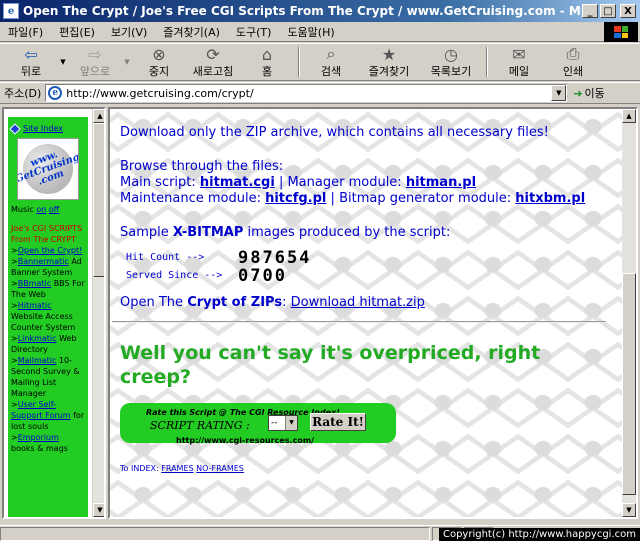 This screenshot has width=640, height=541. I want to click on music-off-link: off, so click(54, 209).